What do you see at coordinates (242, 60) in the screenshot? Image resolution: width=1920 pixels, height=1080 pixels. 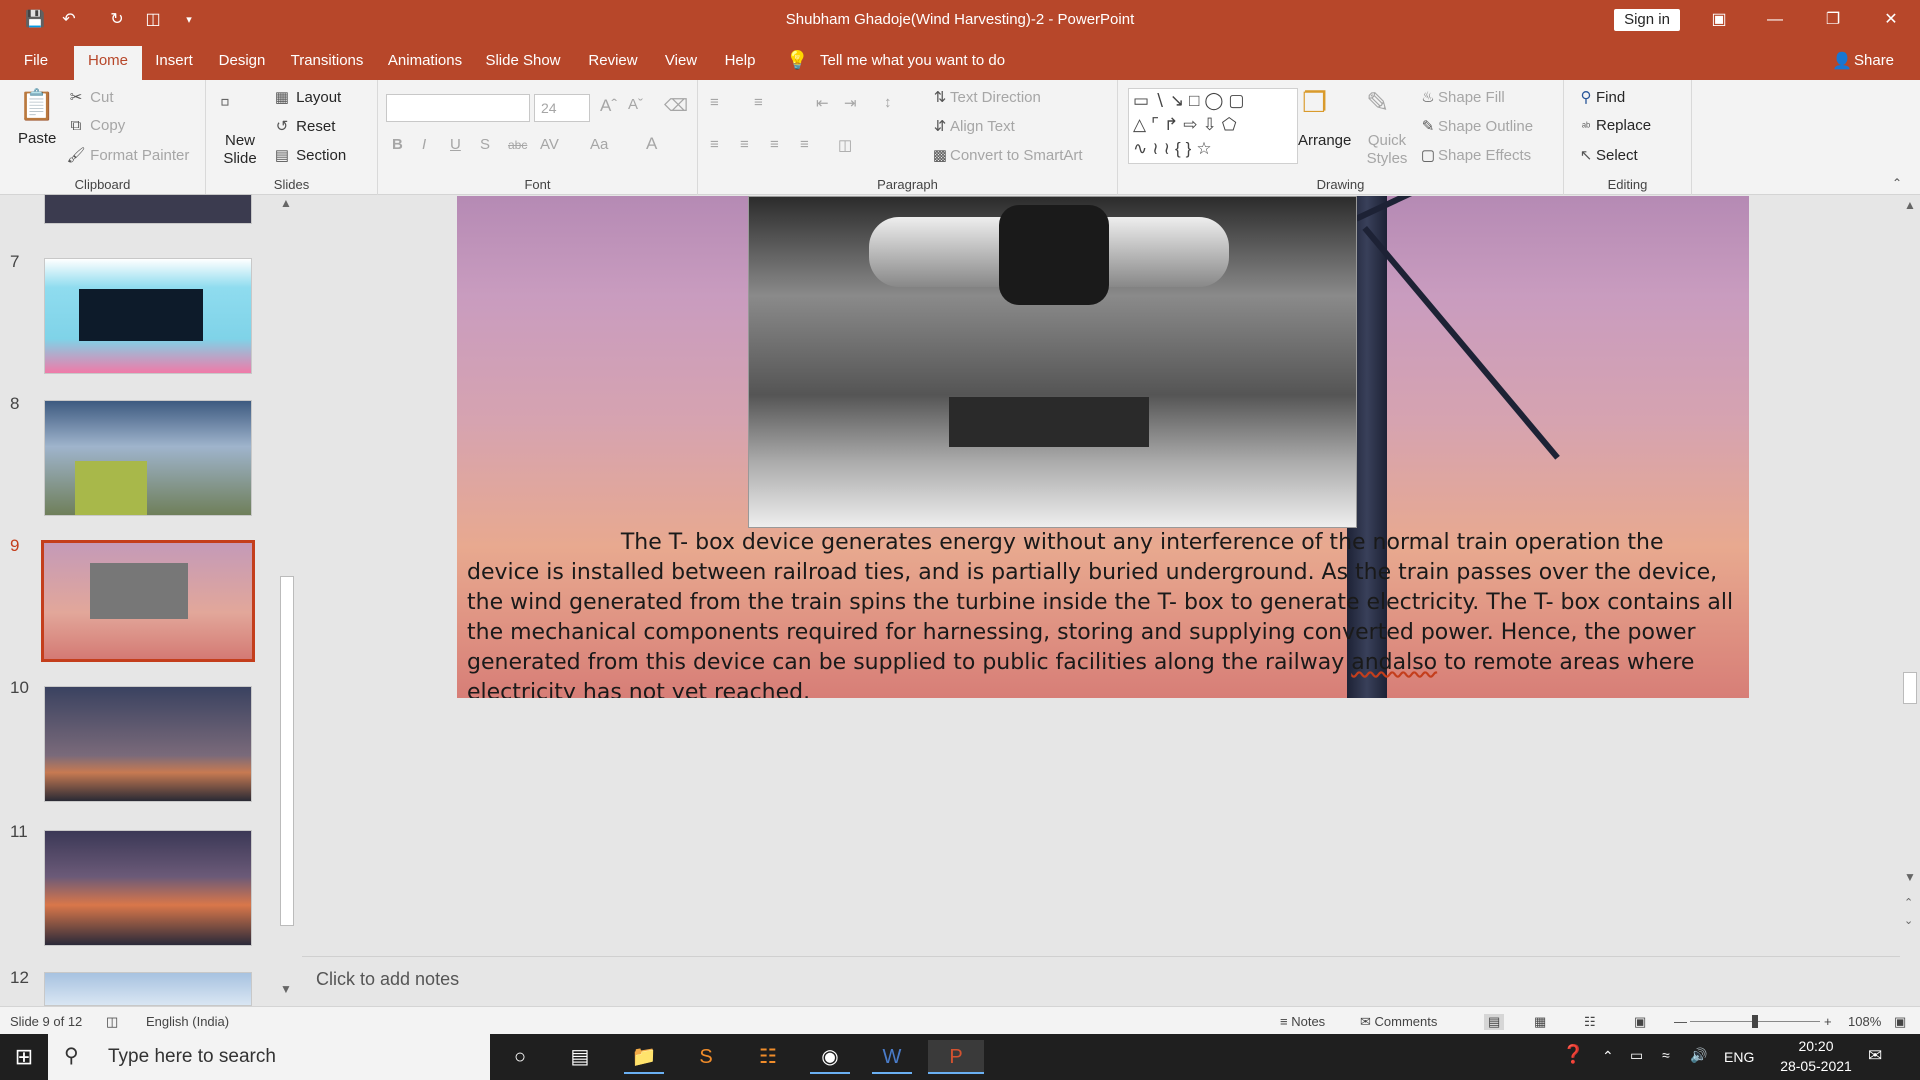 I see `tab-design: Design` at bounding box center [242, 60].